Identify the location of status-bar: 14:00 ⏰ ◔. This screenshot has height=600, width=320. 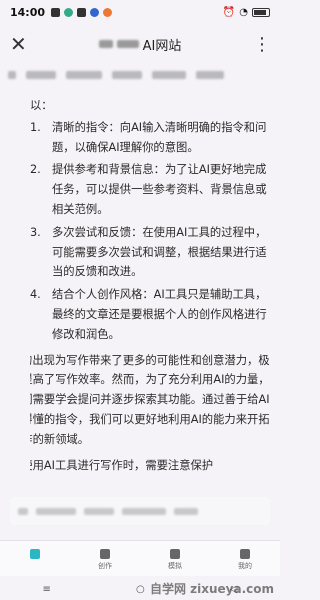
(140, 12).